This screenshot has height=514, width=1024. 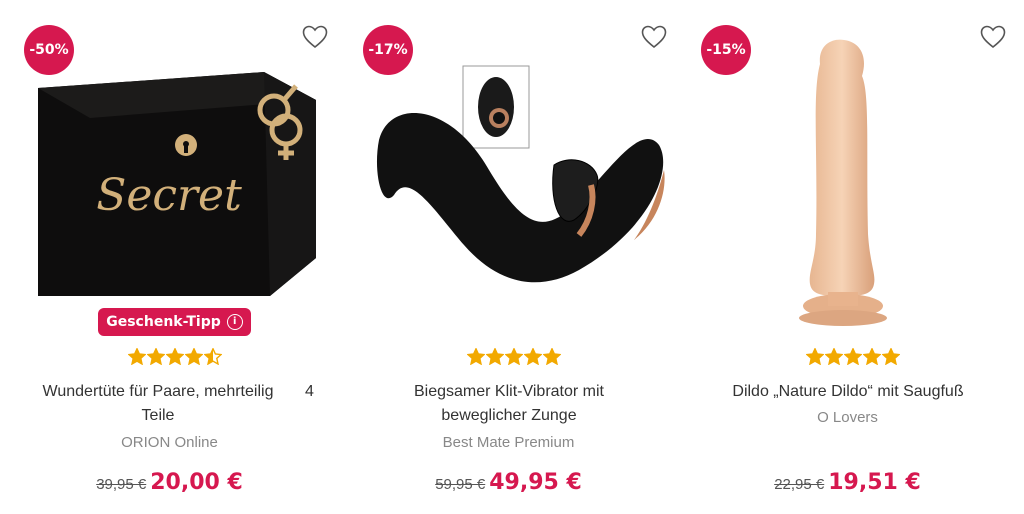 What do you see at coordinates (726, 50) in the screenshot?
I see `discount-badge: -15%` at bounding box center [726, 50].